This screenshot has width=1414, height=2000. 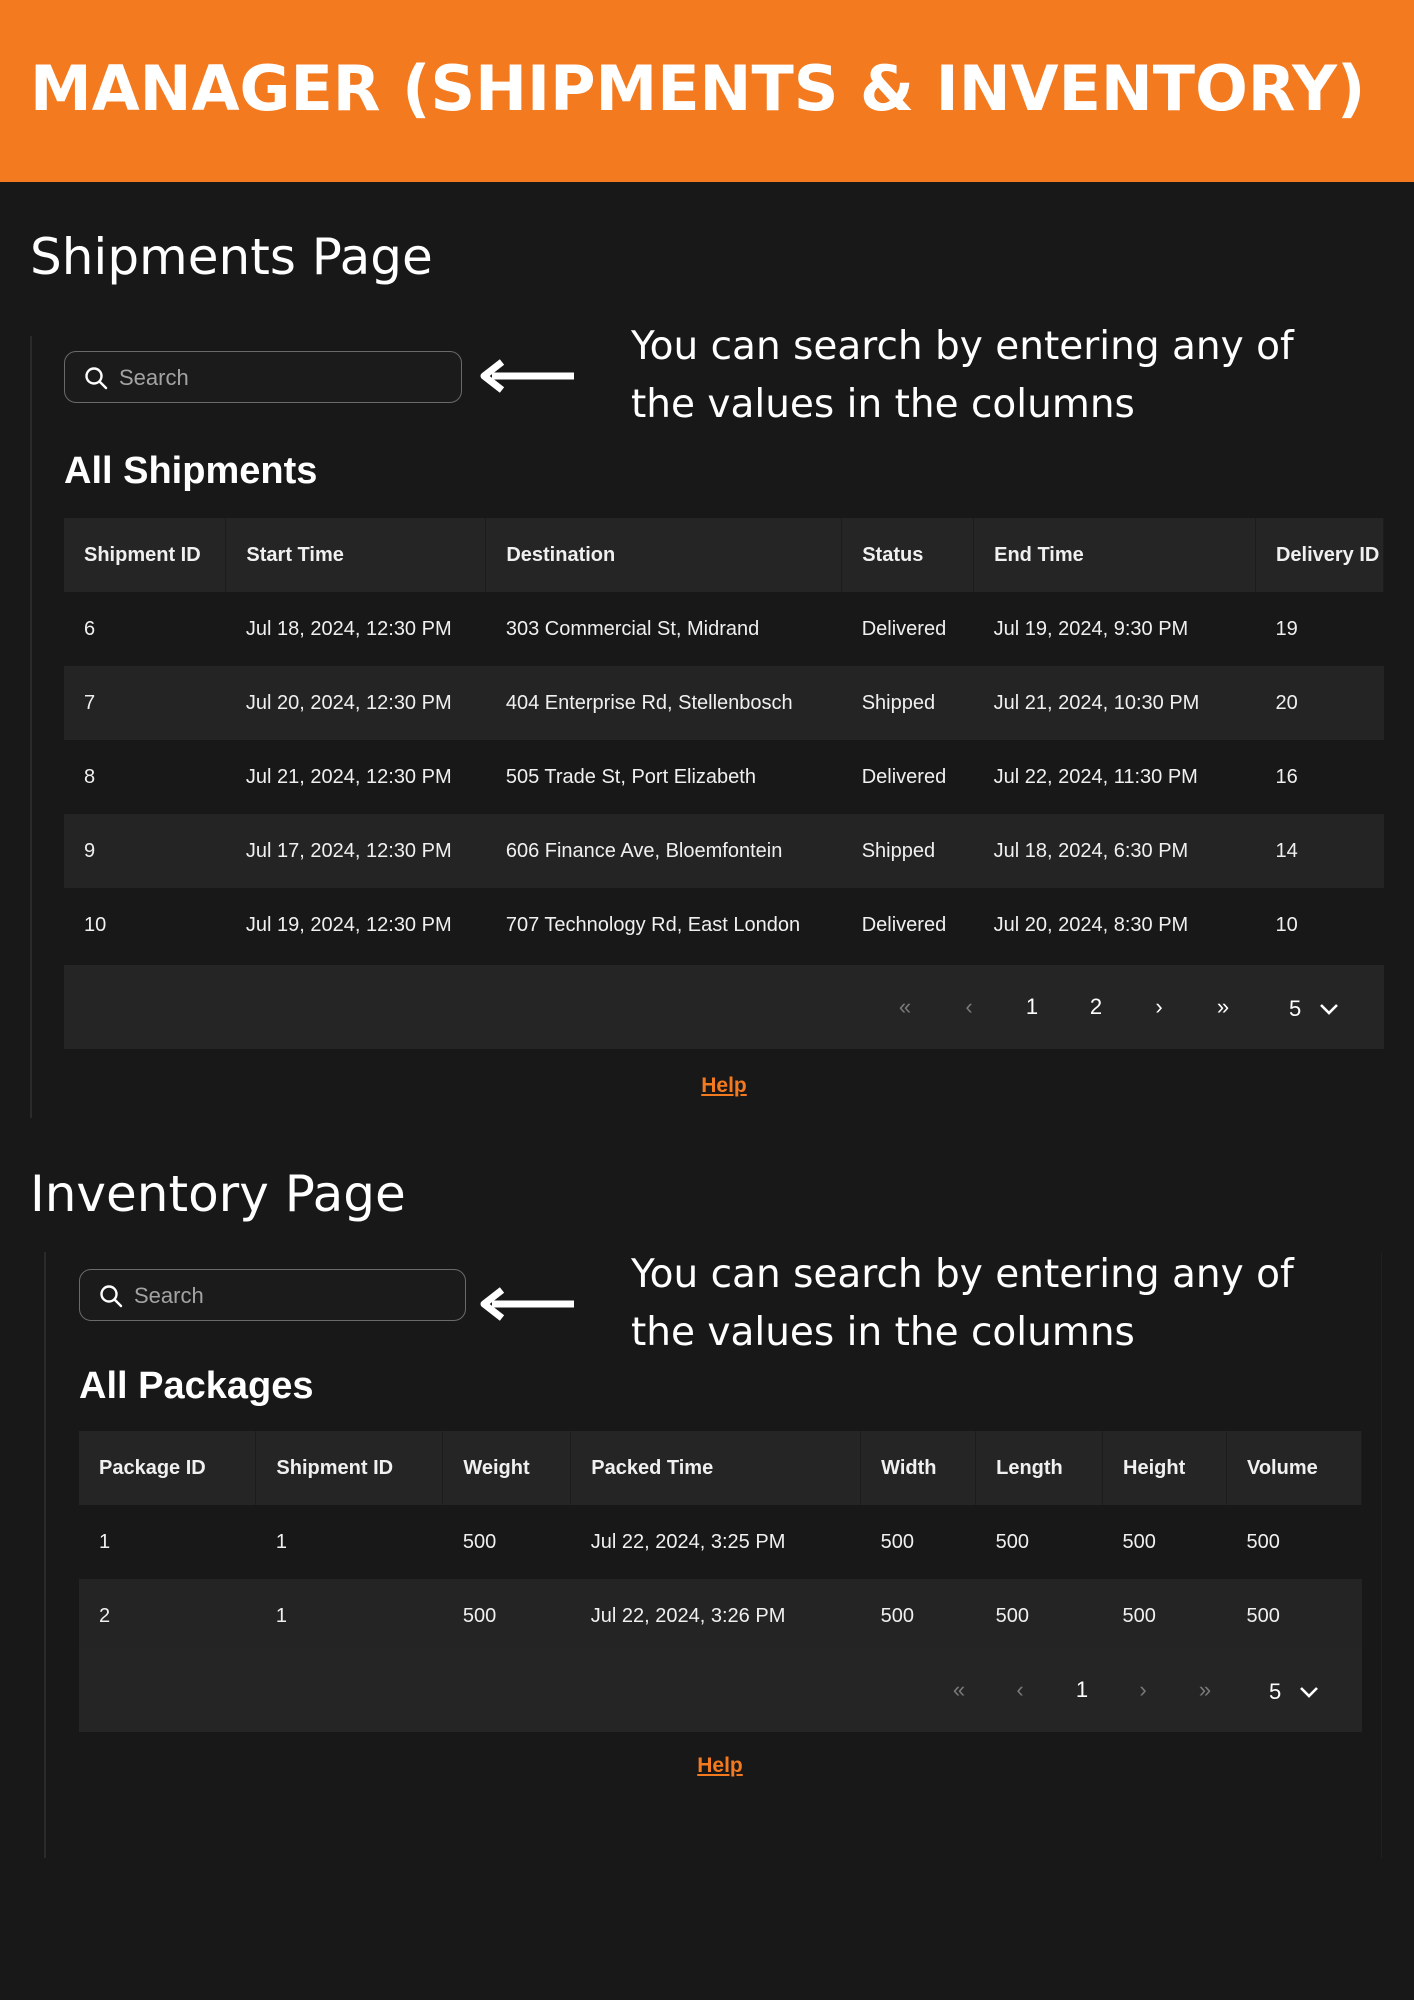 I want to click on column-header: Height, so click(x=1164, y=1468).